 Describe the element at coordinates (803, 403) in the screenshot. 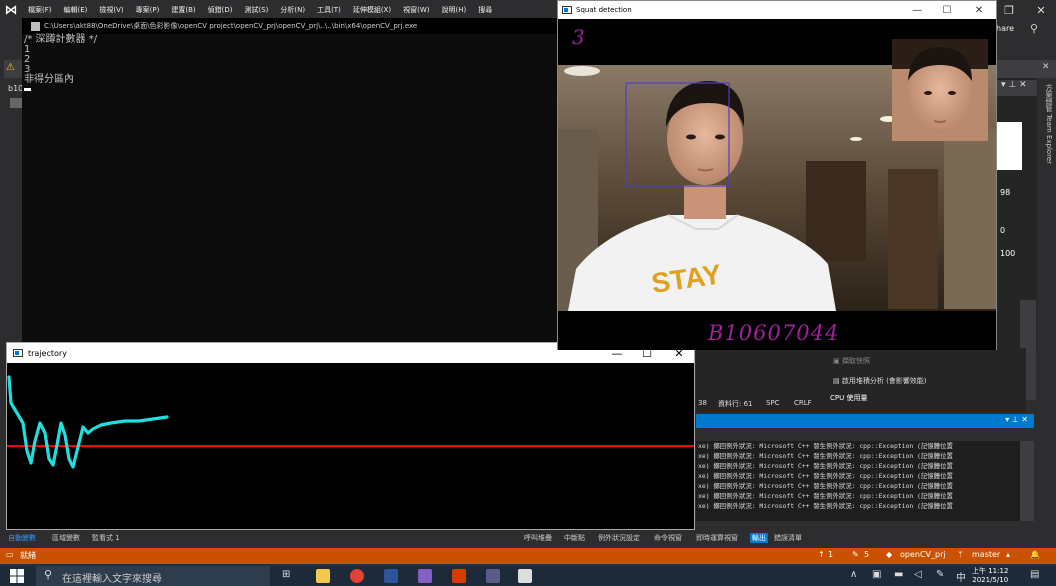

I see `status-crlf: CRLF` at that location.